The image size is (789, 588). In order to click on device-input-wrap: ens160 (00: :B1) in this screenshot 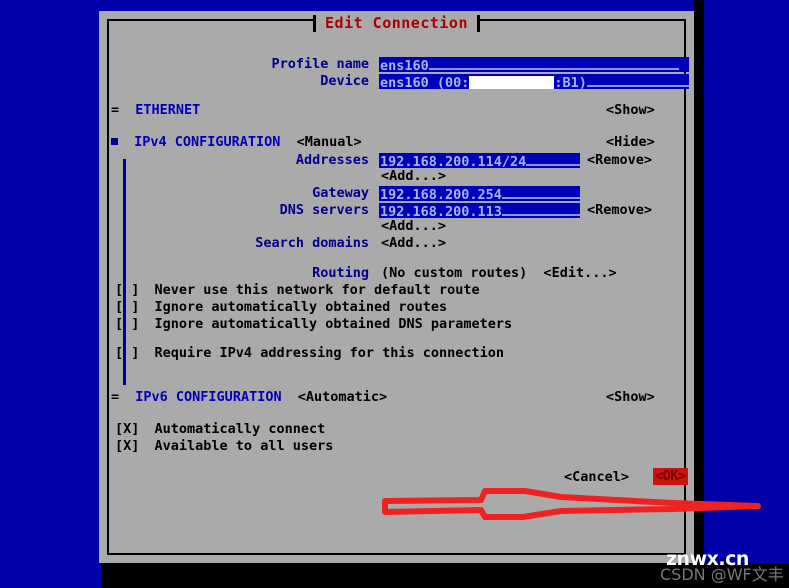, I will do `click(534, 81)`.